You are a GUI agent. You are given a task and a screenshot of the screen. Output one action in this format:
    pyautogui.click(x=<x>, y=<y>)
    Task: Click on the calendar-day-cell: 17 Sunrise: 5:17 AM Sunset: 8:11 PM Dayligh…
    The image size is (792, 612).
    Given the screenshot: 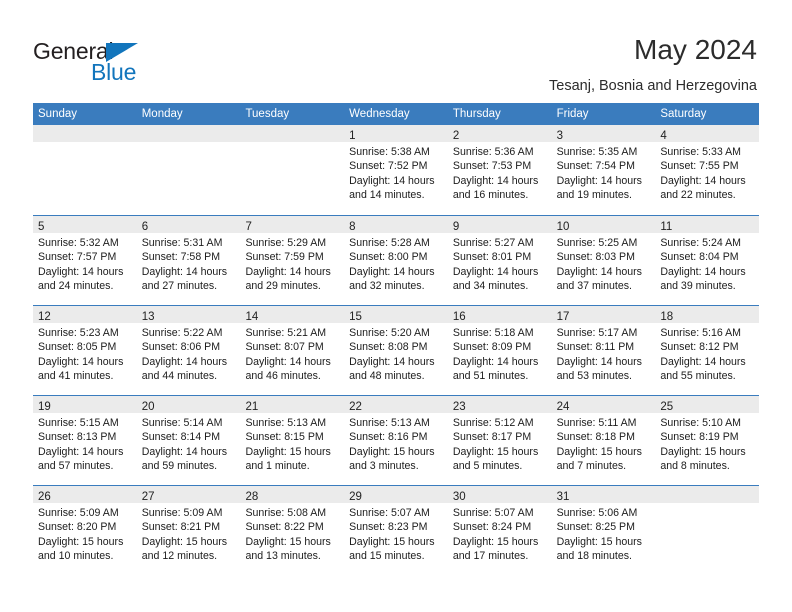 What is the action you would take?
    pyautogui.click(x=603, y=350)
    